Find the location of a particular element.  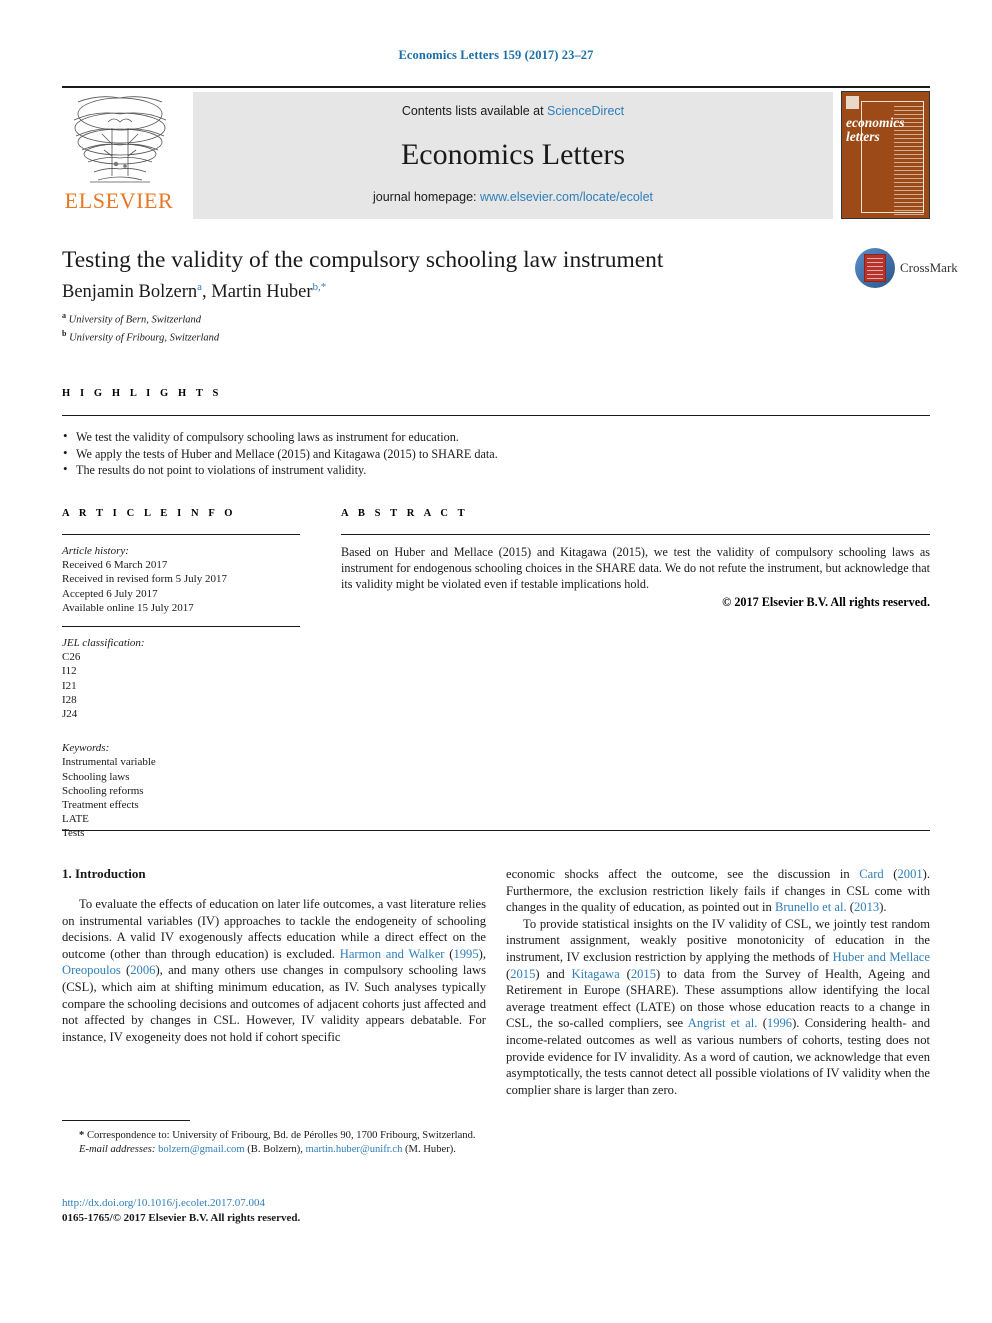

highlights-divider is located at coordinates (496, 415).